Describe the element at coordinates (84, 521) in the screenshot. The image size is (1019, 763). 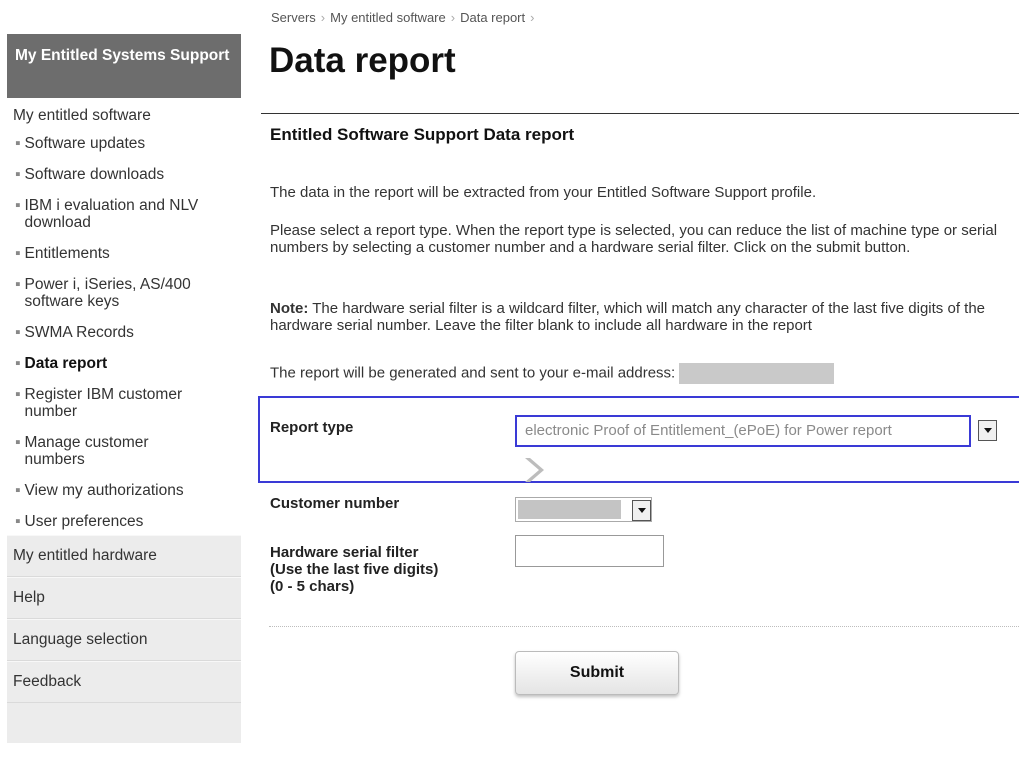
I see `sidebar-item-label: User preferences` at that location.